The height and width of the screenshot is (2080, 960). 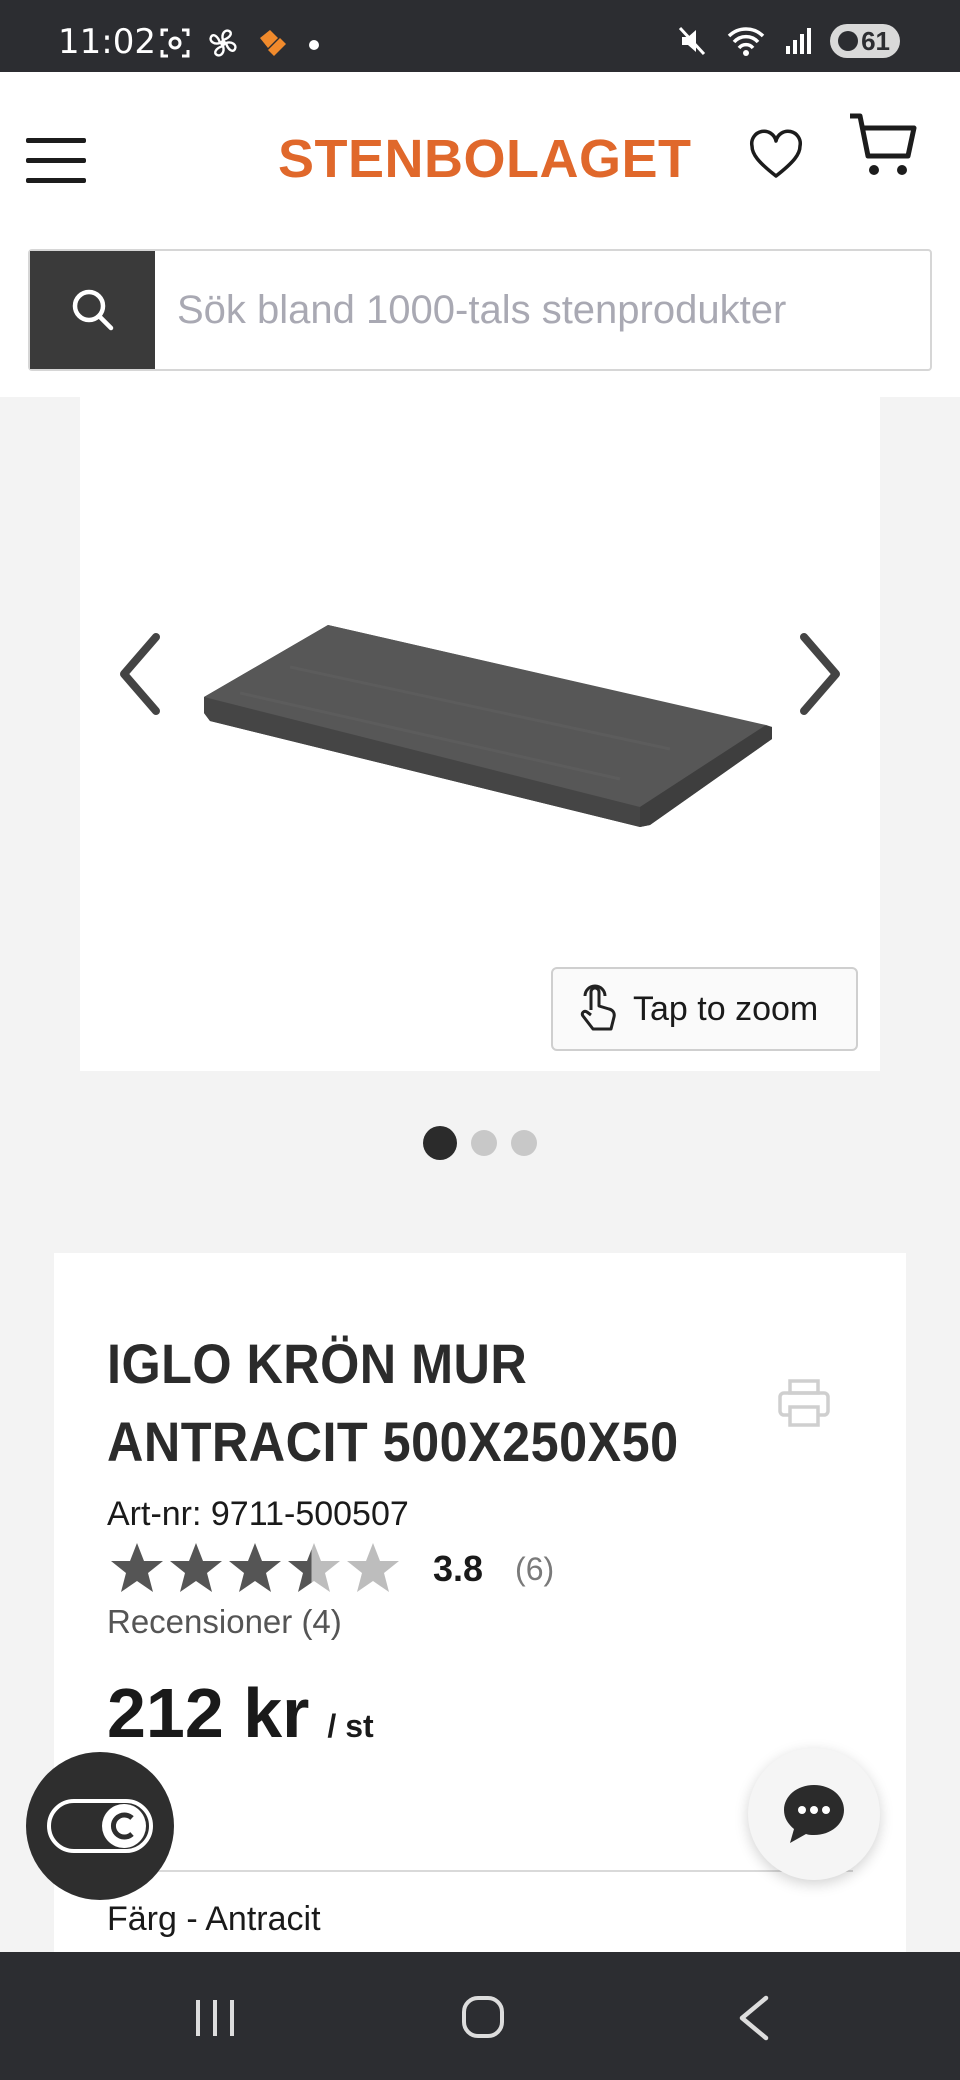 I want to click on product-image, so click(x=488, y=726).